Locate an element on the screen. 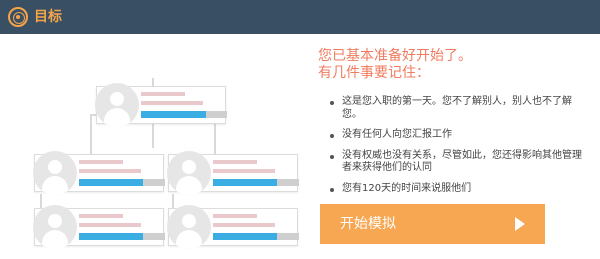  header-bar: 目标 is located at coordinates (300, 17).